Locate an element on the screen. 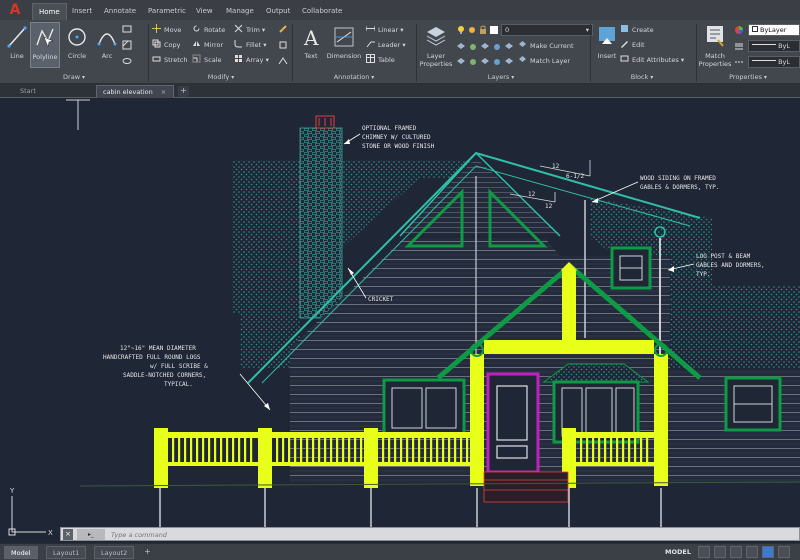 This screenshot has height=560, width=800. polyline-tool-button: Polyline is located at coordinates (45, 45).